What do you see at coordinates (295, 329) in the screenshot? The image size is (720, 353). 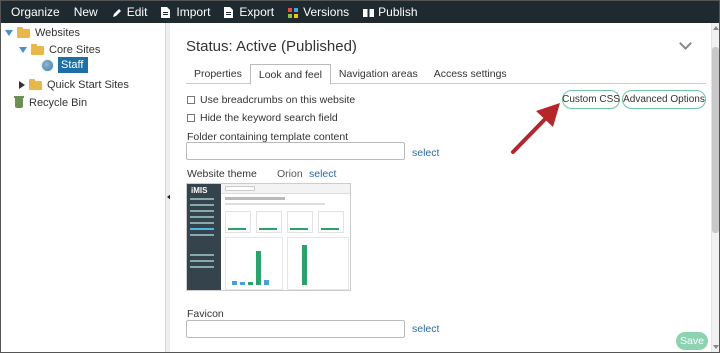 I see `favicon-input` at bounding box center [295, 329].